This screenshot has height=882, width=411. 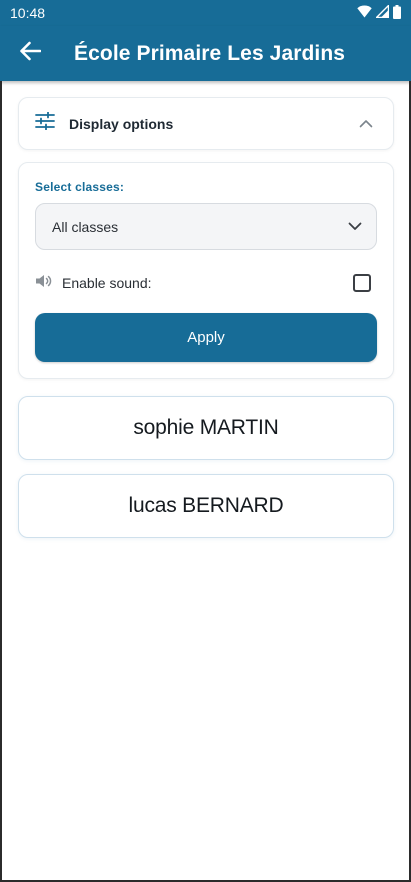 I want to click on back-button, so click(x=30, y=53).